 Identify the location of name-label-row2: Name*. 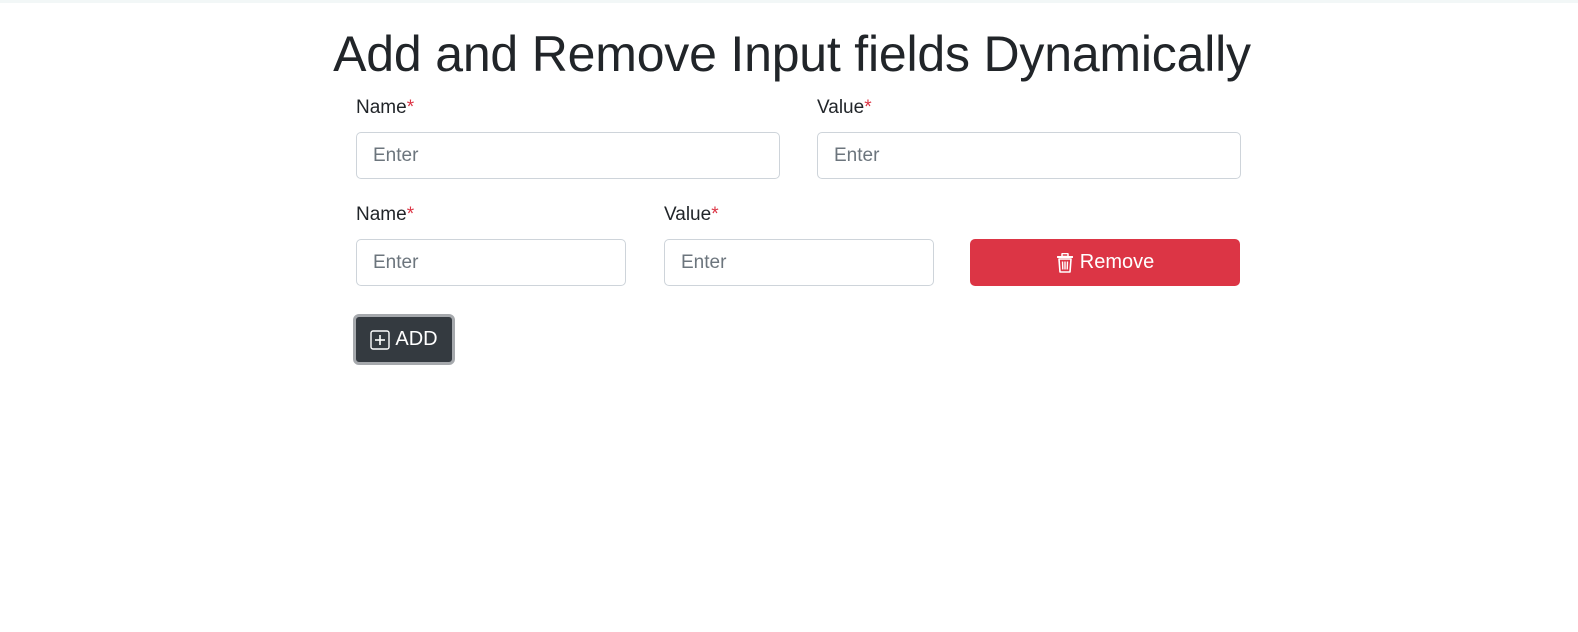
(385, 215).